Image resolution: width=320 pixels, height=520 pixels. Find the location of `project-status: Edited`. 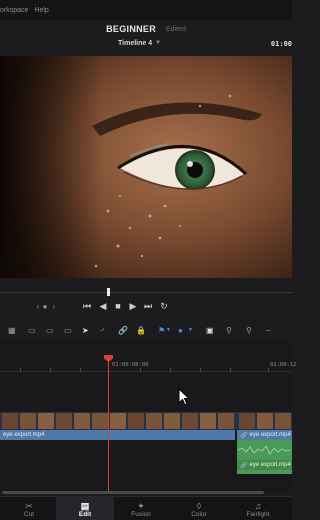

project-status: Edited is located at coordinates (176, 29).